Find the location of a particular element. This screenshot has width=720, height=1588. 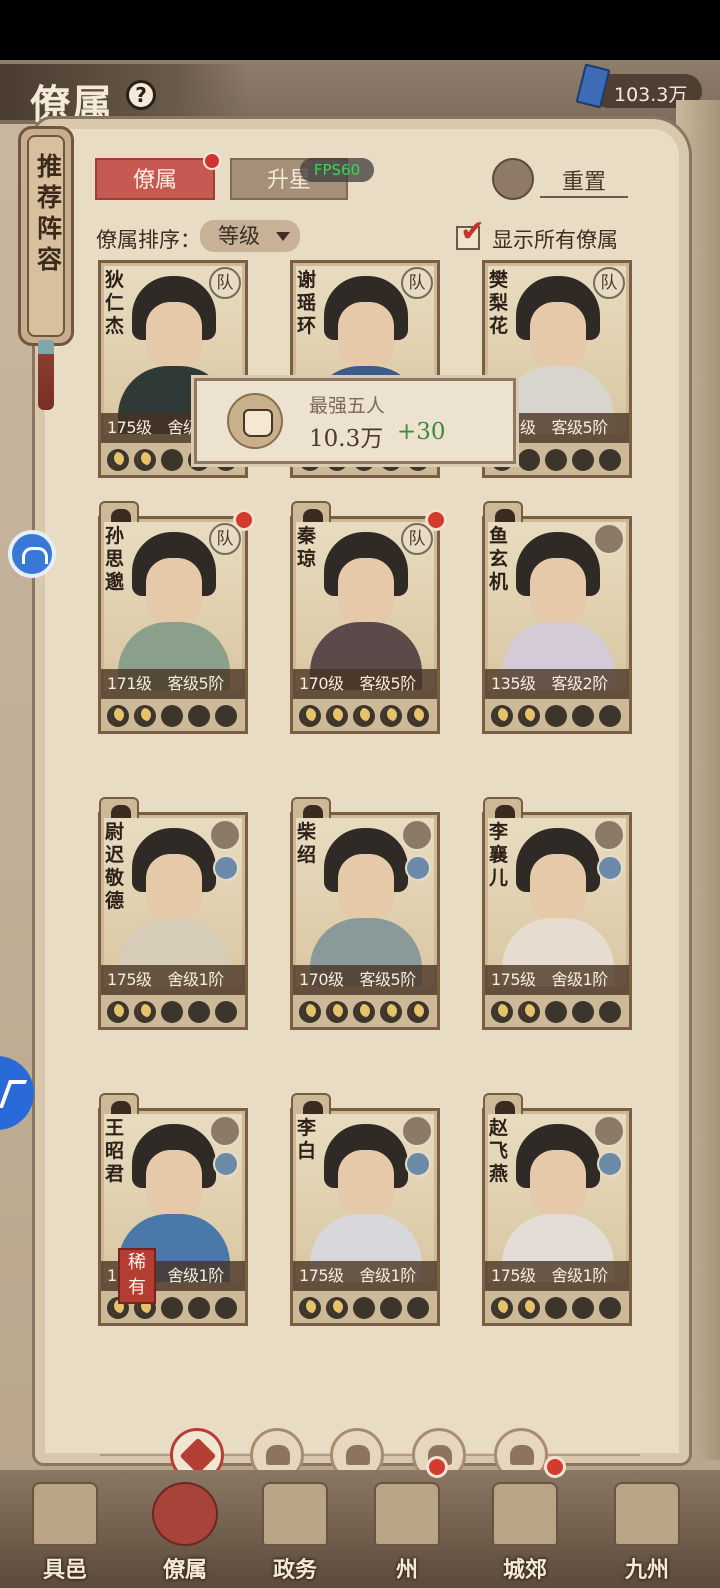

retainer-name: 孙思邈 is located at coordinates (115, 559).